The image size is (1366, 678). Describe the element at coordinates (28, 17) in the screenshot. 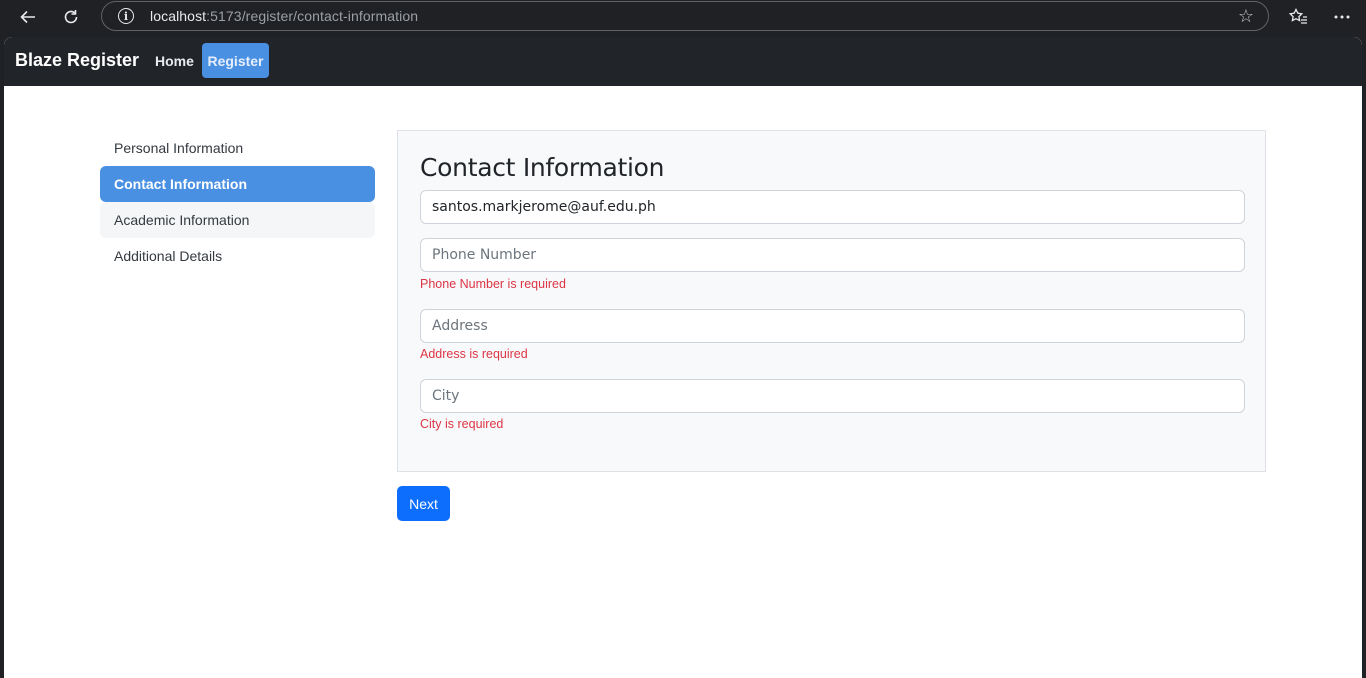

I see `back-icon` at that location.